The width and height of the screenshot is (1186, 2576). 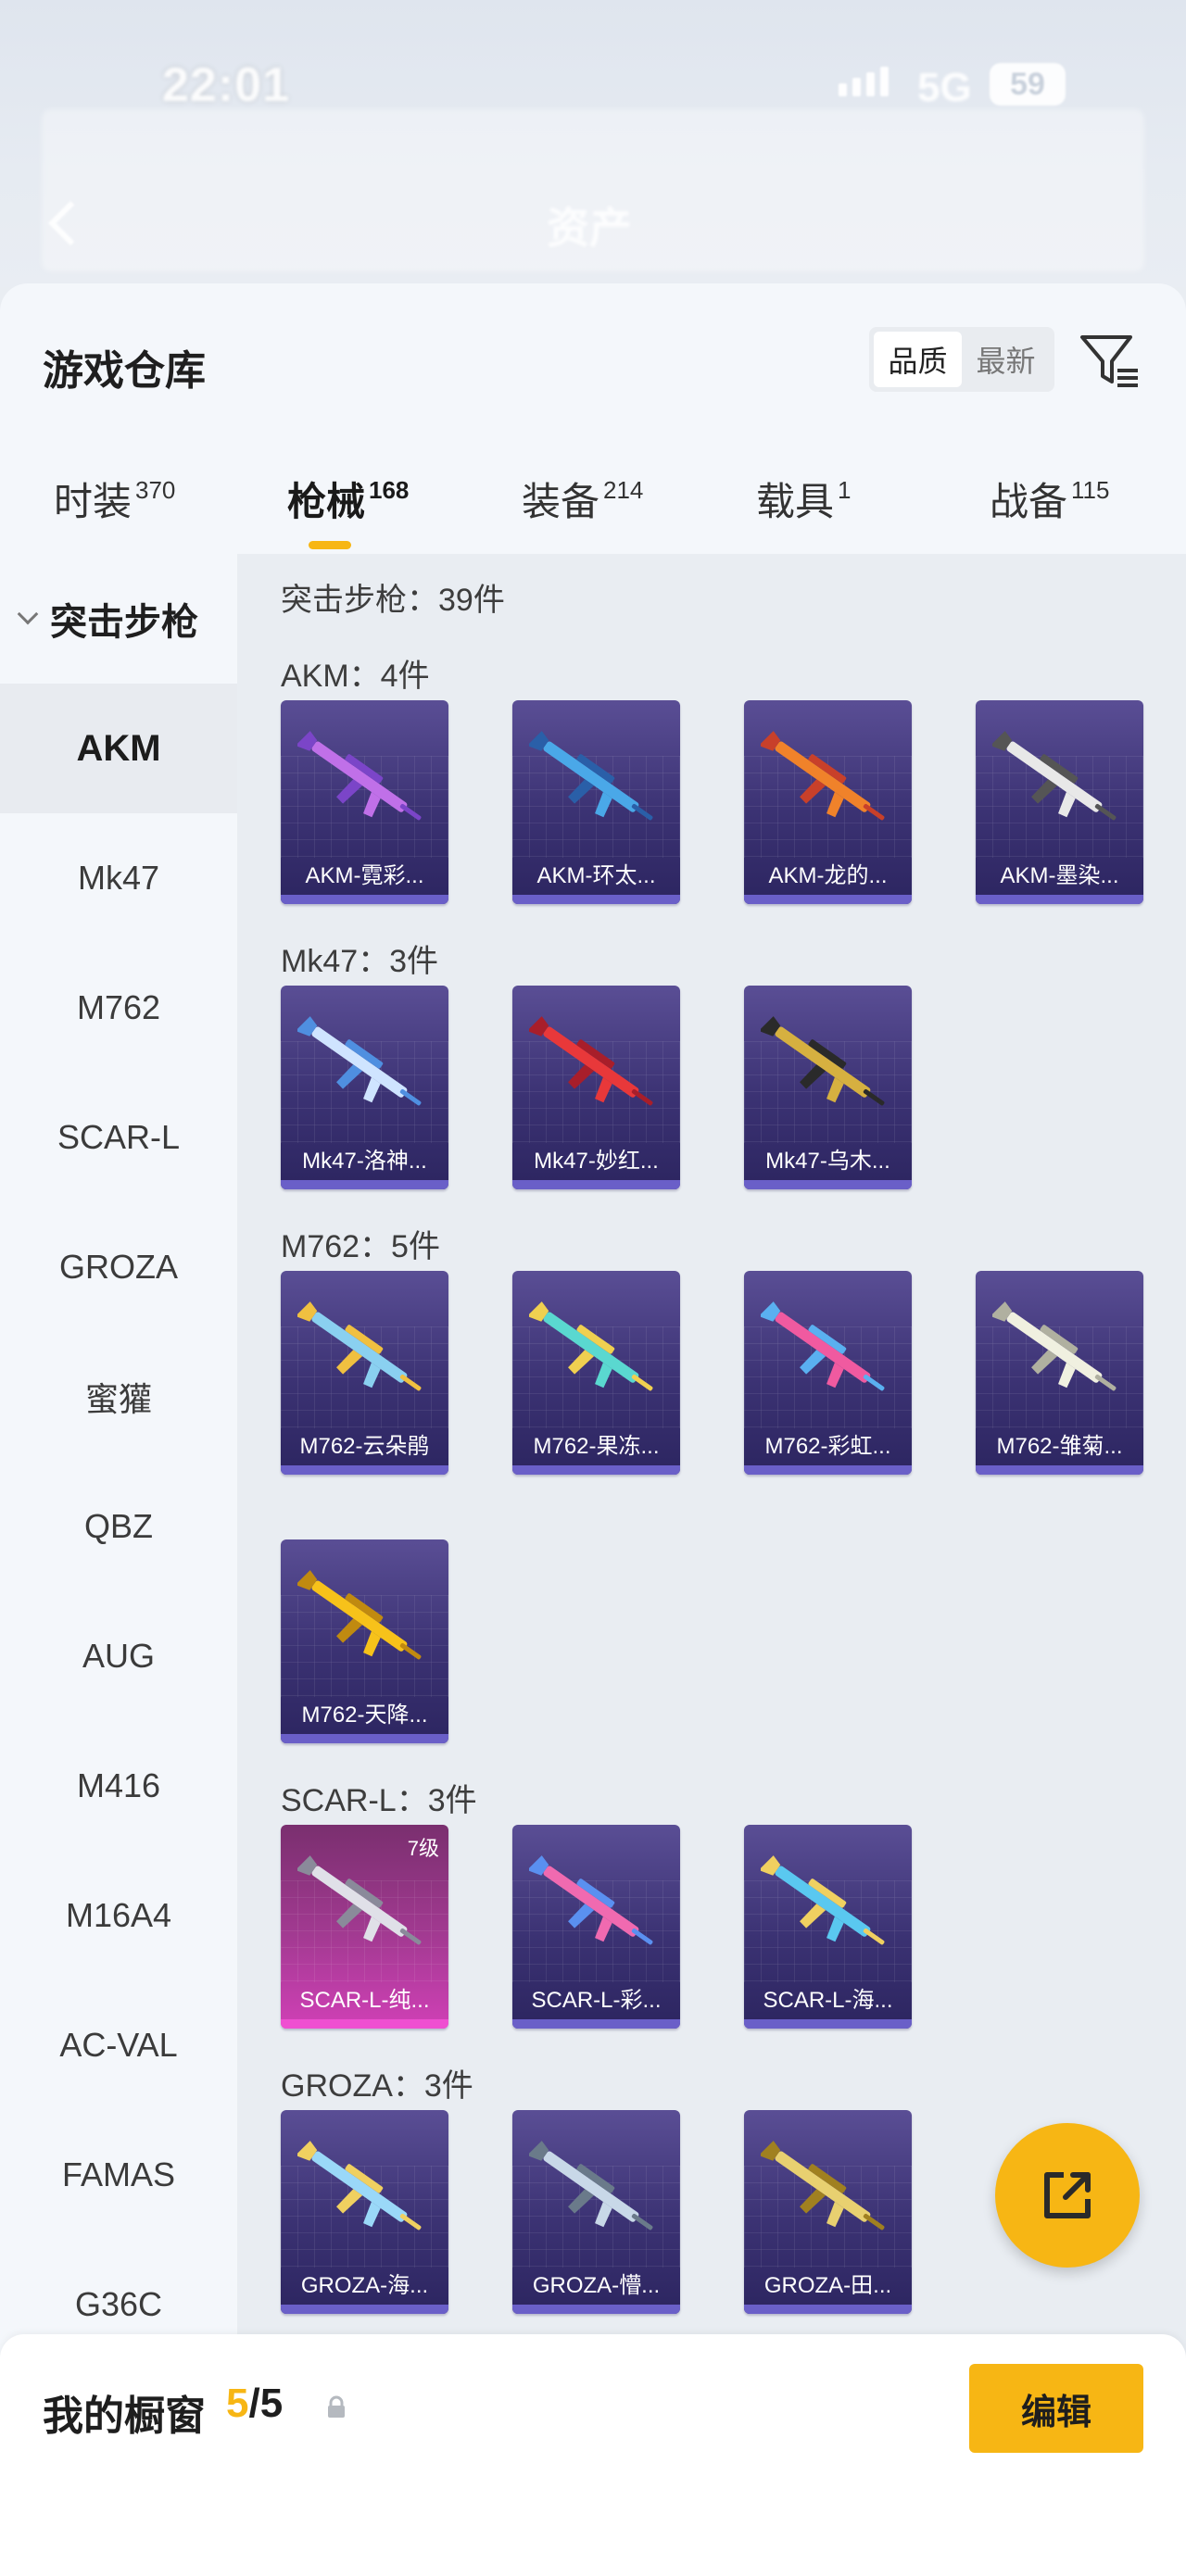 What do you see at coordinates (364, 1446) in the screenshot?
I see `skin-name: M762-云朵鹃` at bounding box center [364, 1446].